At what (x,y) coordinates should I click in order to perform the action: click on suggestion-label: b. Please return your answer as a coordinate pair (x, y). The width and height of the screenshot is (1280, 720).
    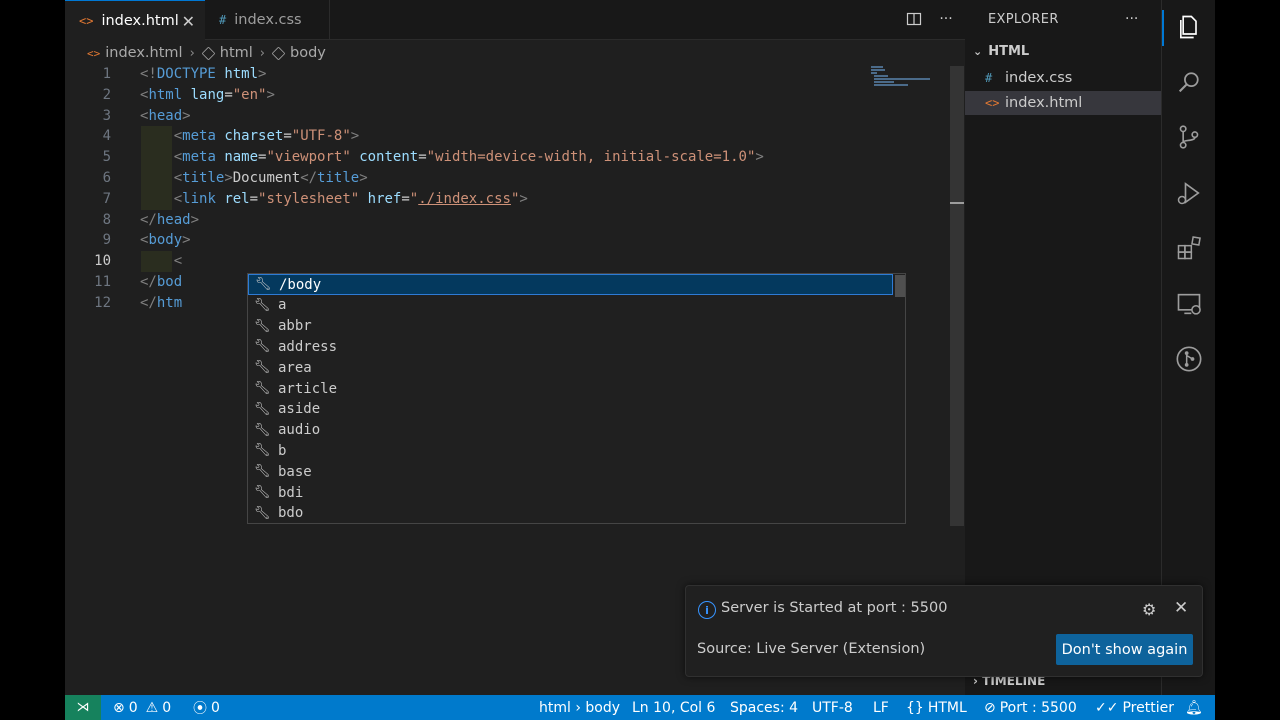
    Looking at the image, I should click on (282, 450).